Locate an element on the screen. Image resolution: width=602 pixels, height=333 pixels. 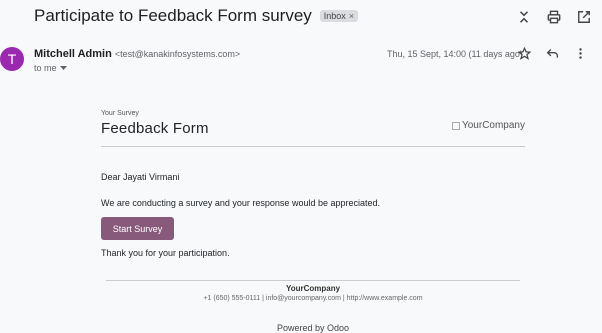
caret-down-icon is located at coordinates (63, 68).